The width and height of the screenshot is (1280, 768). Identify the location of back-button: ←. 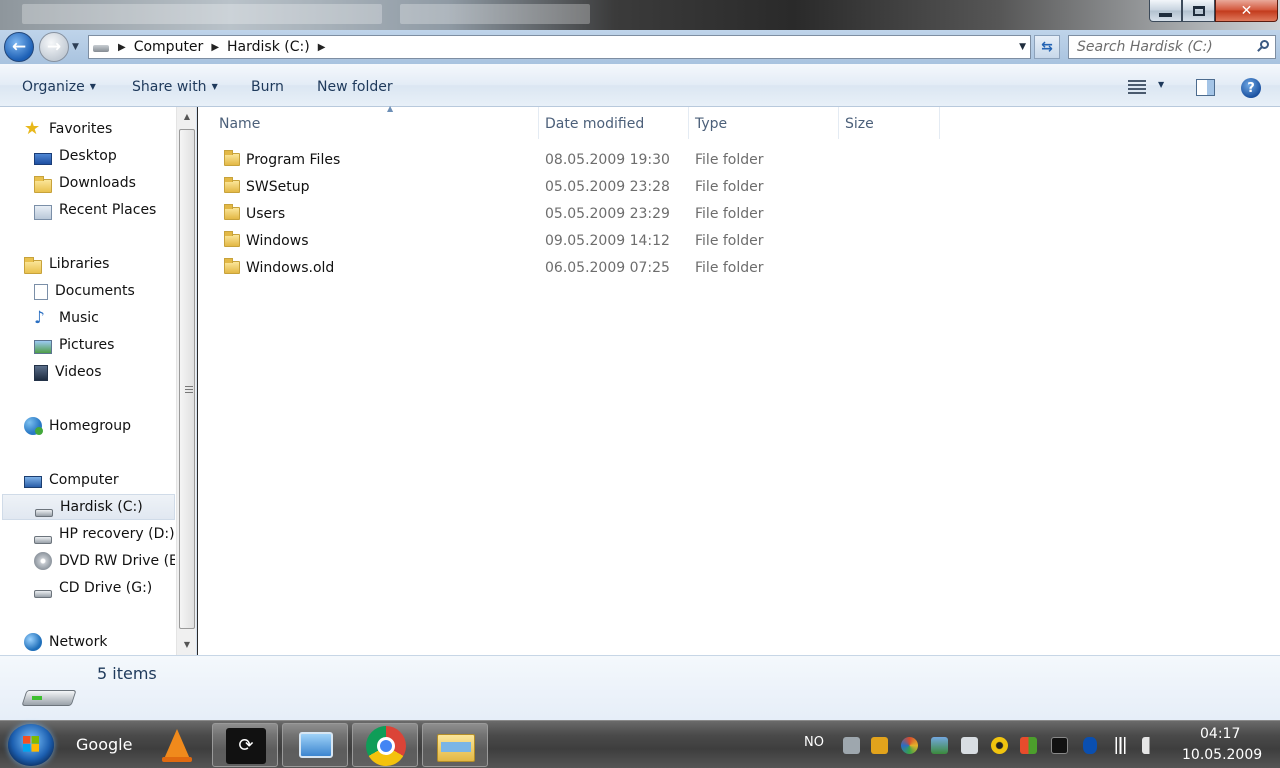
(19, 47).